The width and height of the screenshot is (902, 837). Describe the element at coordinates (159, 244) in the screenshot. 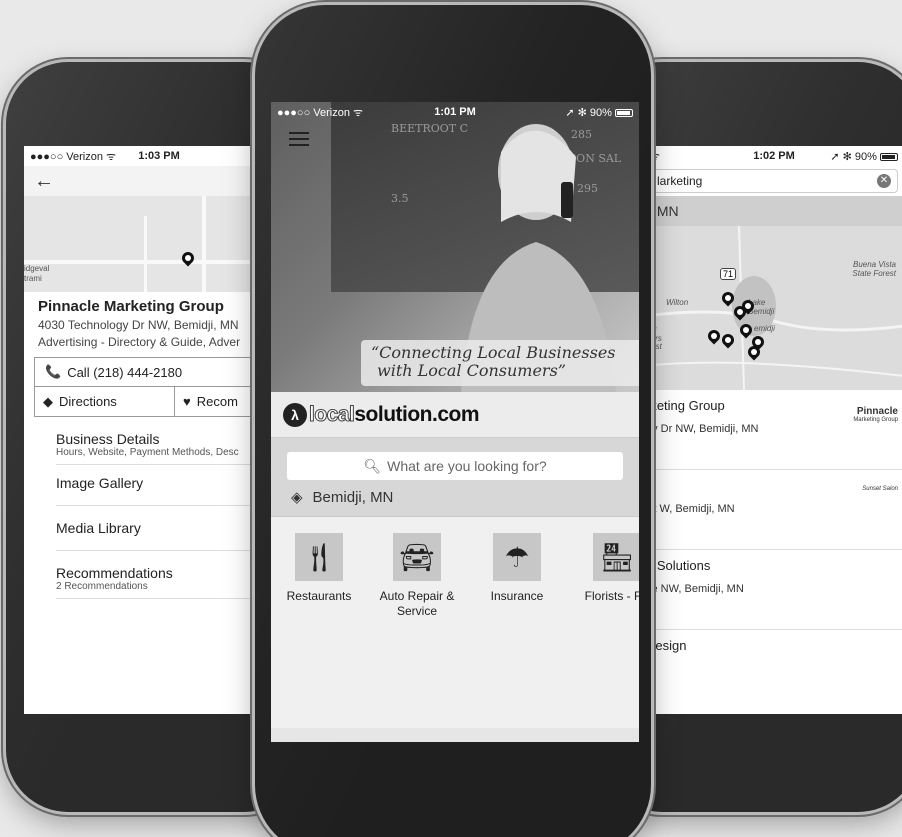

I see `business-map: idgeval trami` at that location.